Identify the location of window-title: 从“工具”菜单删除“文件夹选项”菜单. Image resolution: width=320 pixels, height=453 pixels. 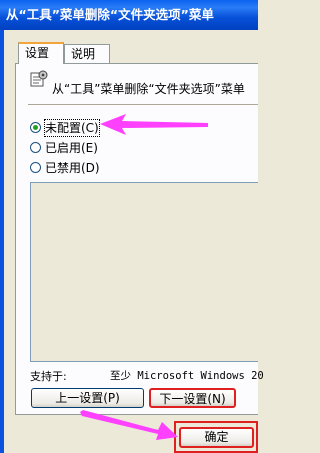
(129, 15).